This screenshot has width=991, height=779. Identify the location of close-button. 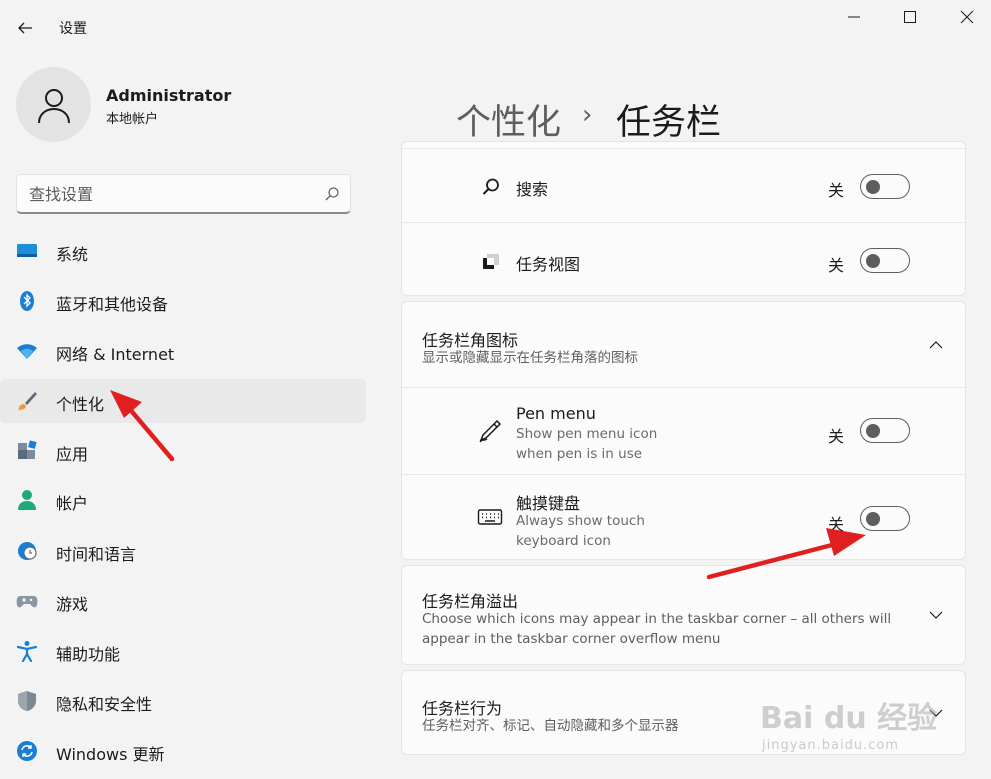
(967, 17).